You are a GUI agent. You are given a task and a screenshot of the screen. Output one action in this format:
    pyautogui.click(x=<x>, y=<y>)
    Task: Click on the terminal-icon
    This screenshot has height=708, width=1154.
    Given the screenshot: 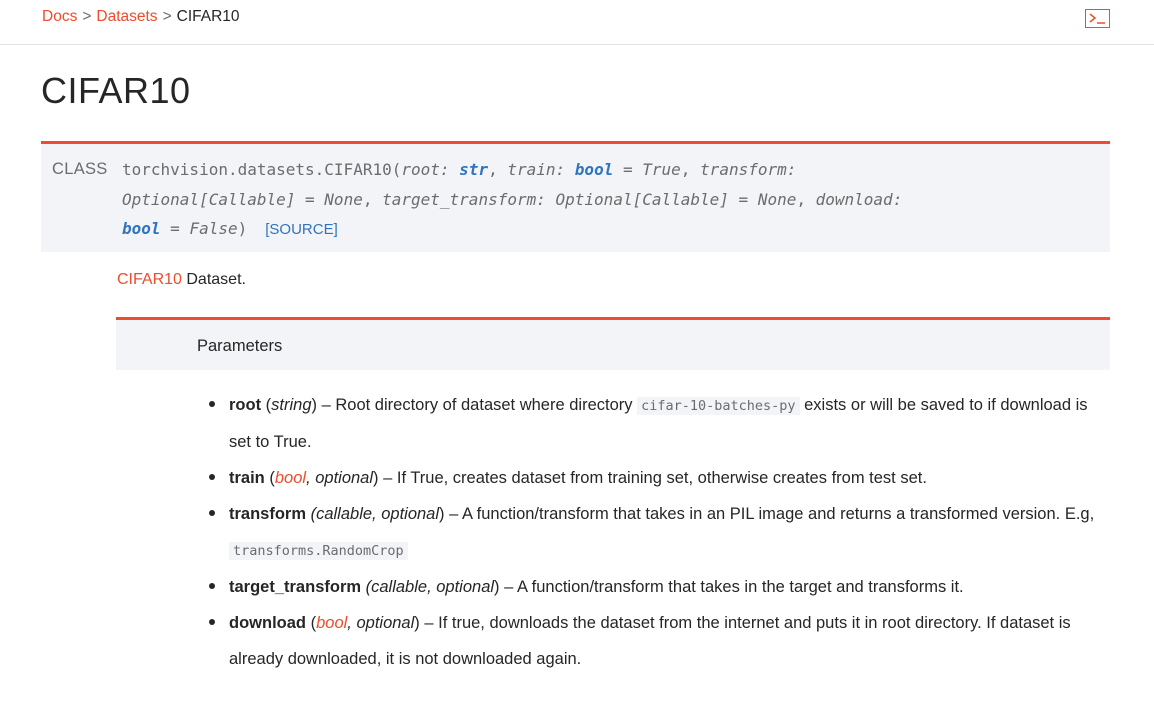 What is the action you would take?
    pyautogui.click(x=1097, y=18)
    